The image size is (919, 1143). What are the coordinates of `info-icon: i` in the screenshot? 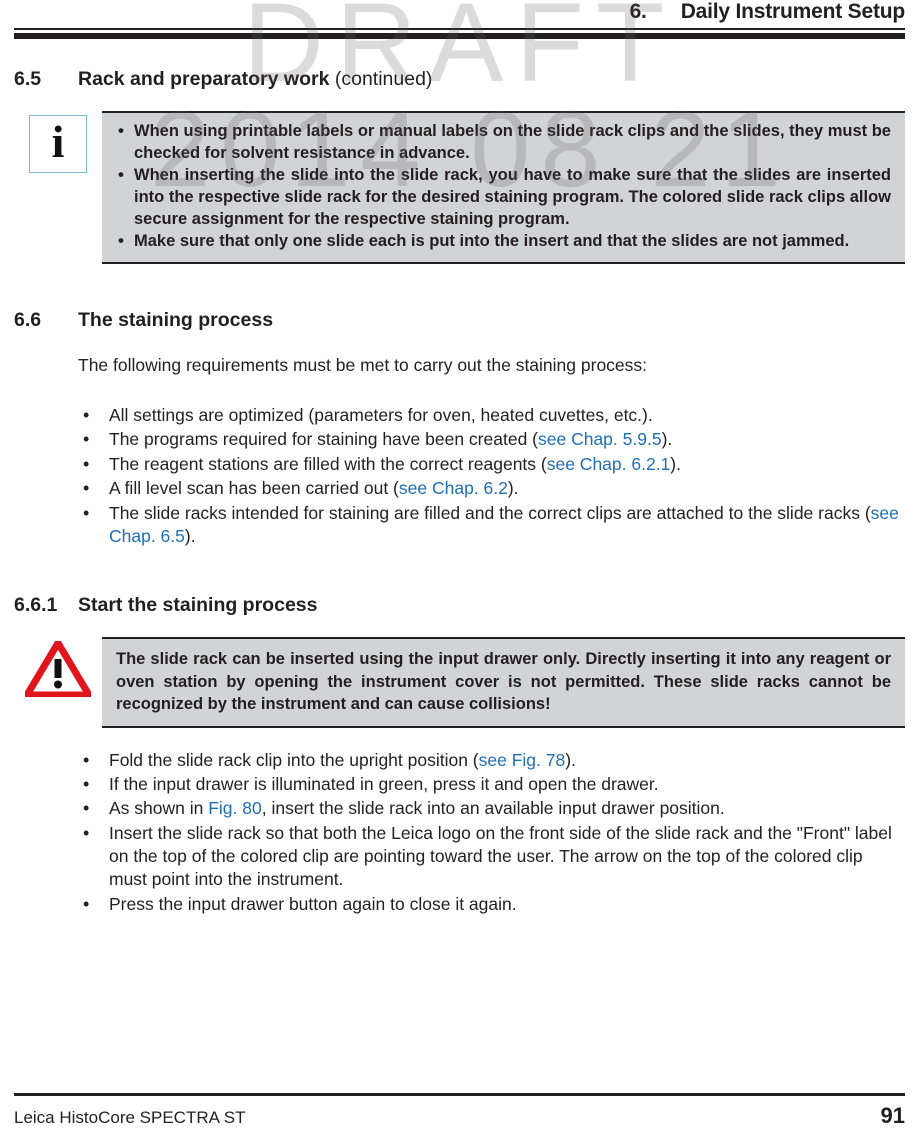 It's located at (58, 144).